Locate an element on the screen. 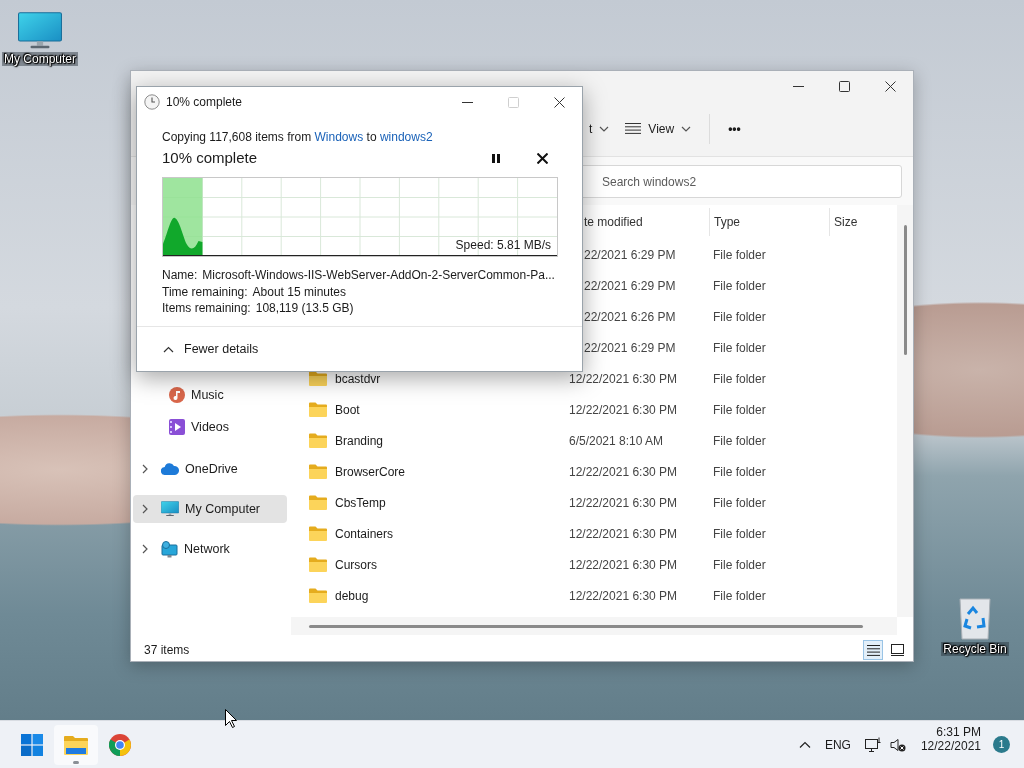 This screenshot has width=1024, height=768. recycle-bin-icon is located at coordinates (975, 619).